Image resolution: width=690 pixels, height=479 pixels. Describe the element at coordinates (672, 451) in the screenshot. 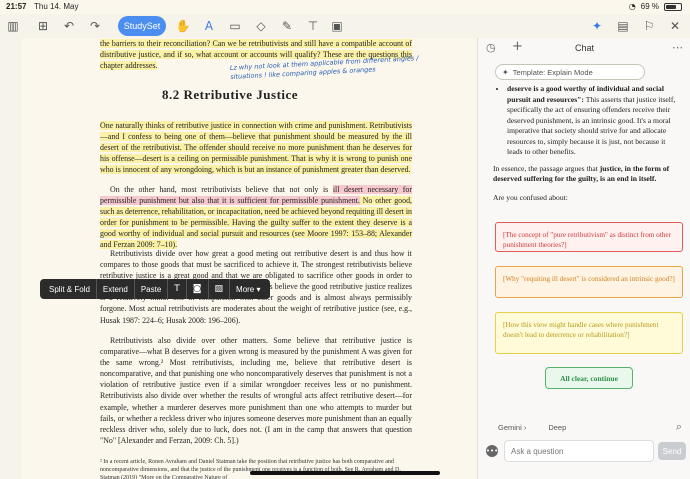

I see `send-button: Send` at that location.